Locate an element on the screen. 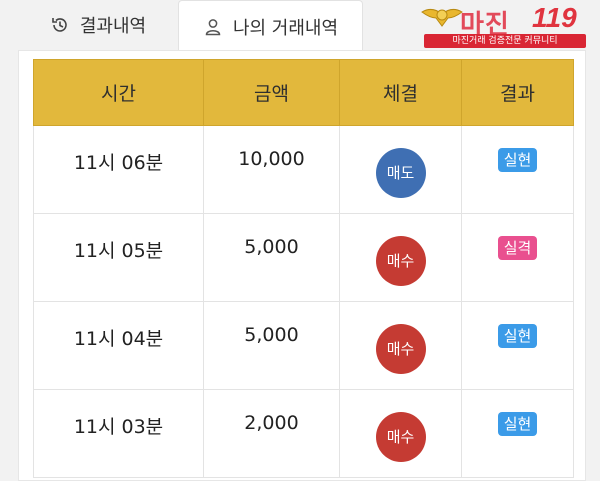 This screenshot has height=481, width=600. tab-my-trades: 나의 거래내역 is located at coordinates (270, 26).